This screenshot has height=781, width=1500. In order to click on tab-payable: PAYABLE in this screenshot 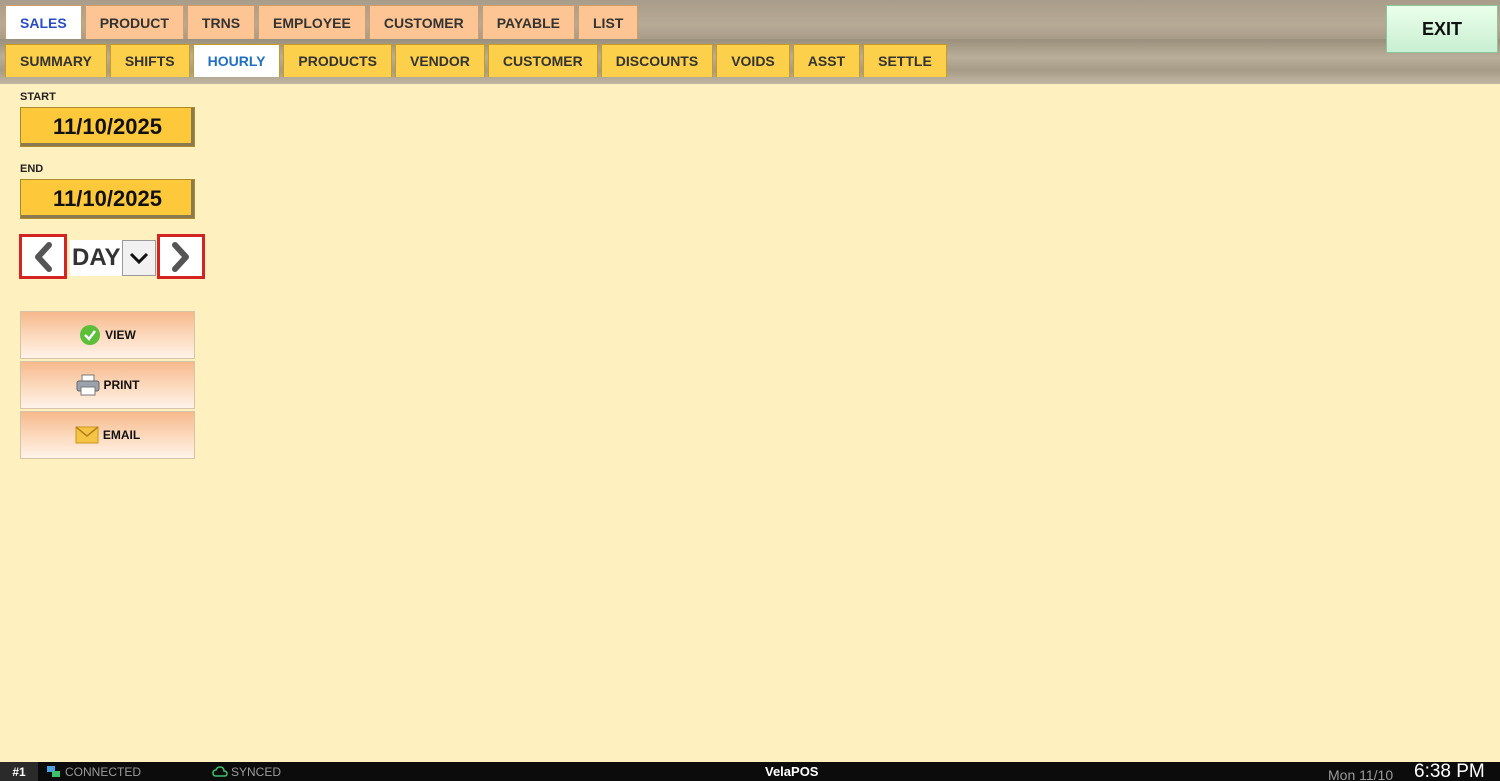, I will do `click(528, 22)`.